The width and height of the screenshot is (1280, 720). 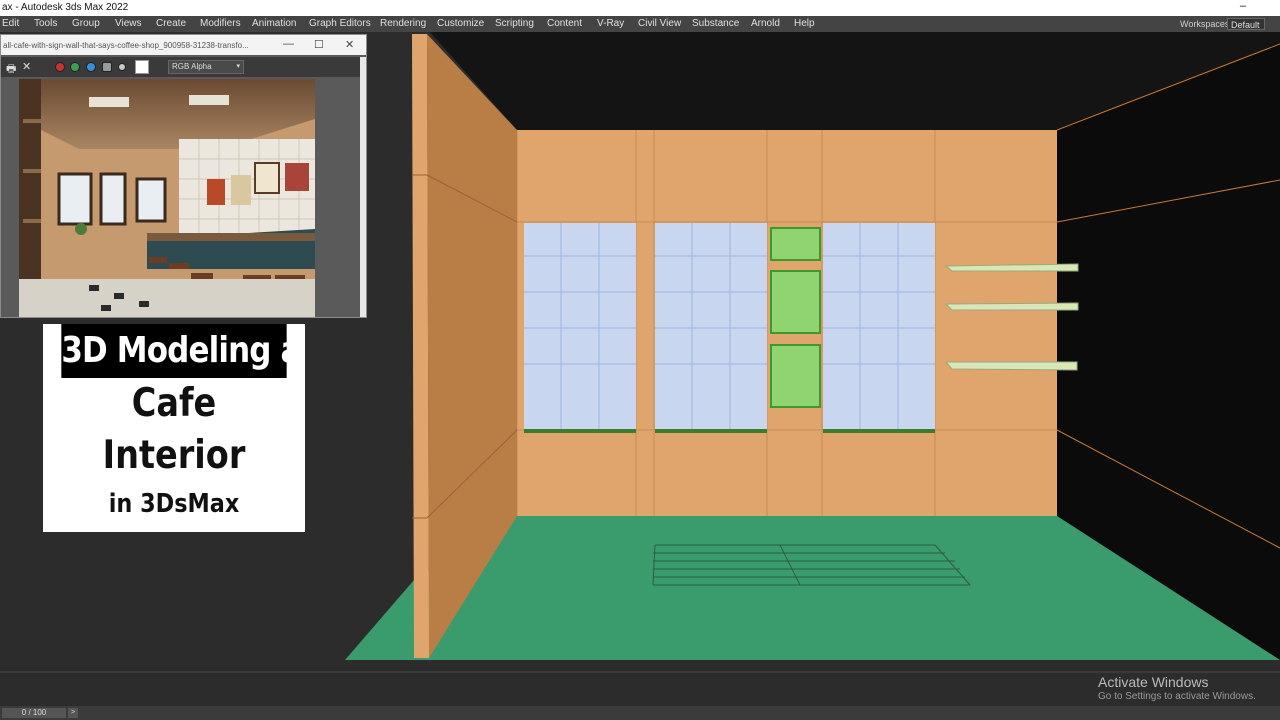 What do you see at coordinates (659, 23) in the screenshot?
I see `menu-civil-view: Civil View` at bounding box center [659, 23].